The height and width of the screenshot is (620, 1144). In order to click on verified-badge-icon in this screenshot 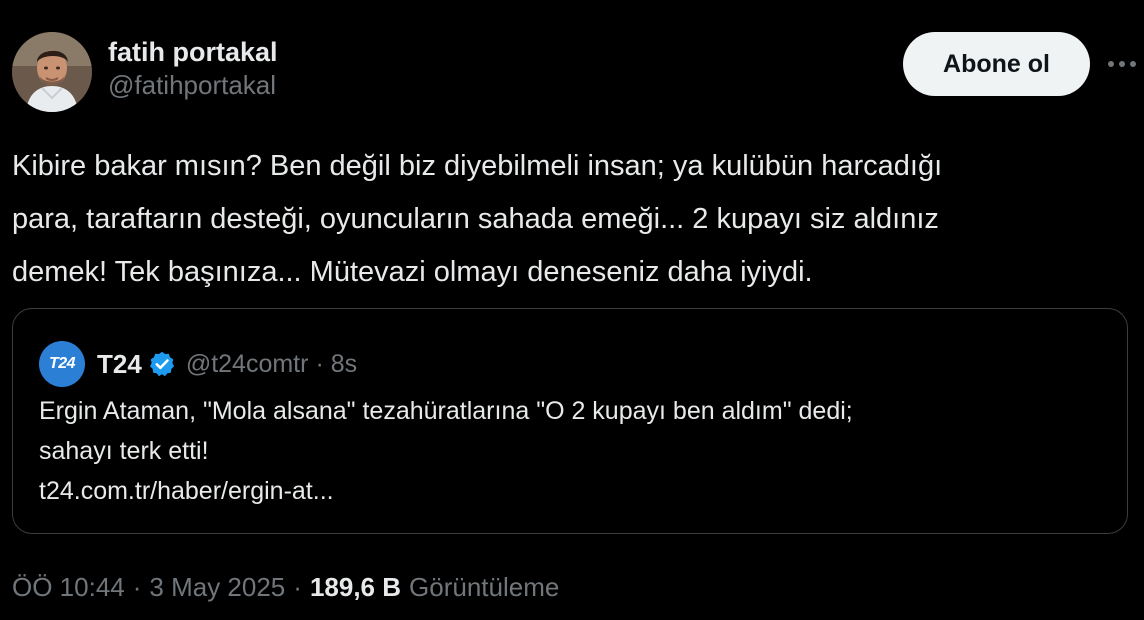, I will do `click(163, 364)`.